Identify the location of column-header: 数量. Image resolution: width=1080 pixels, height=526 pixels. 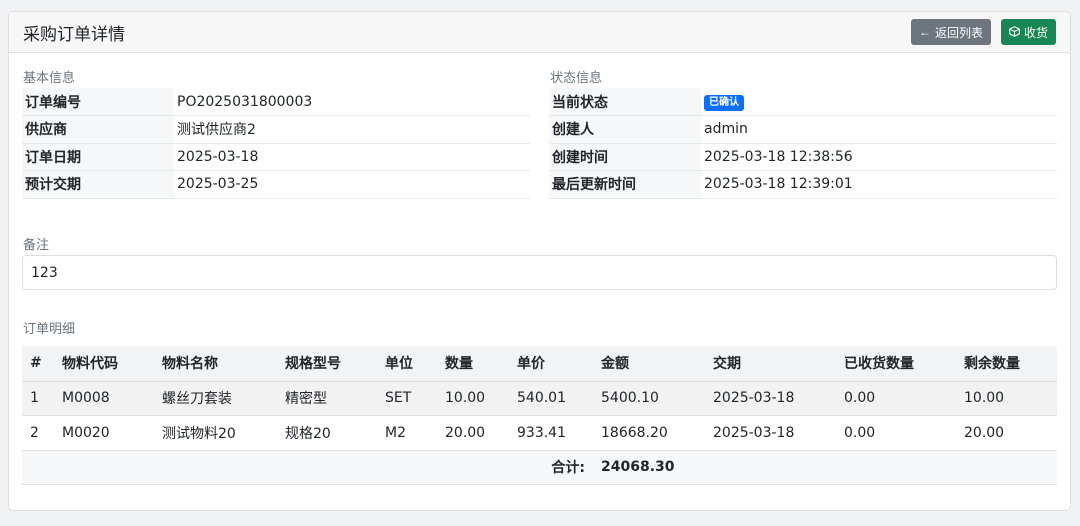
(473, 364).